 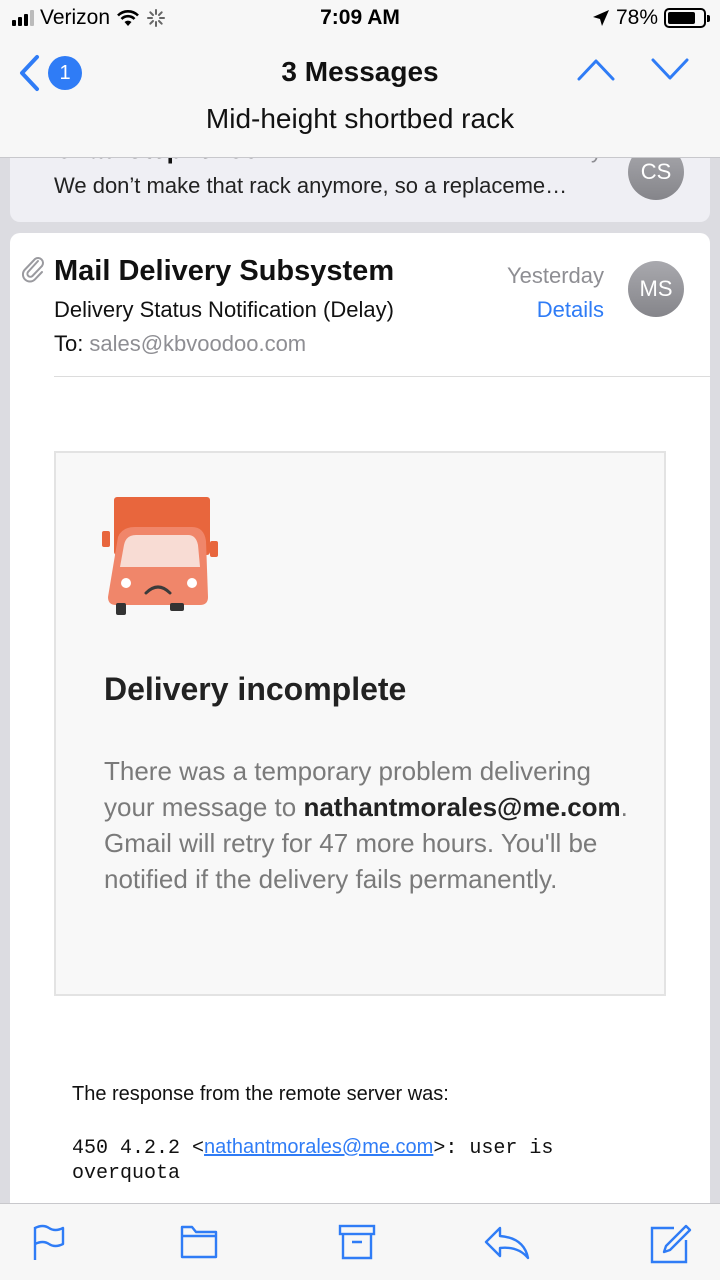 I want to click on header-divider, so click(x=382, y=376).